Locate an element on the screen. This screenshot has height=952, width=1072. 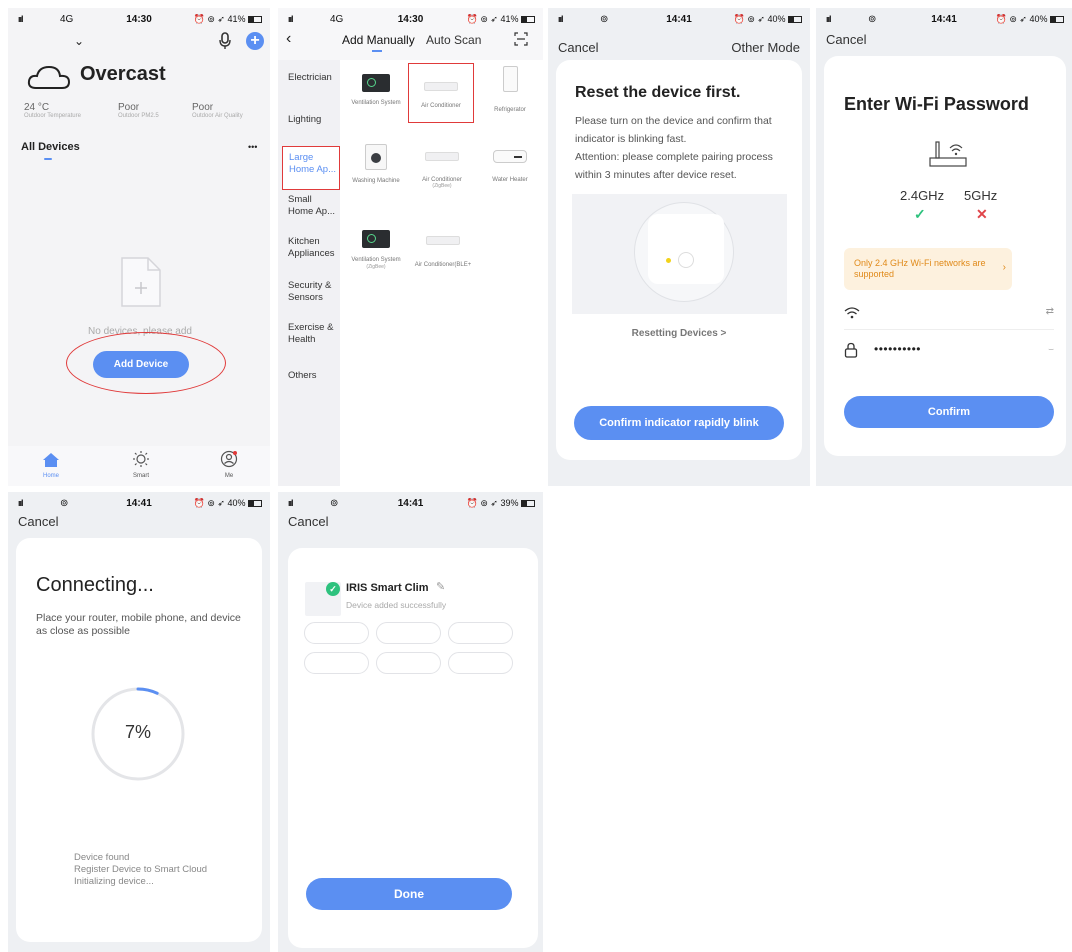
tab-auto-scan: Auto Scan is located at coordinates (453, 40).